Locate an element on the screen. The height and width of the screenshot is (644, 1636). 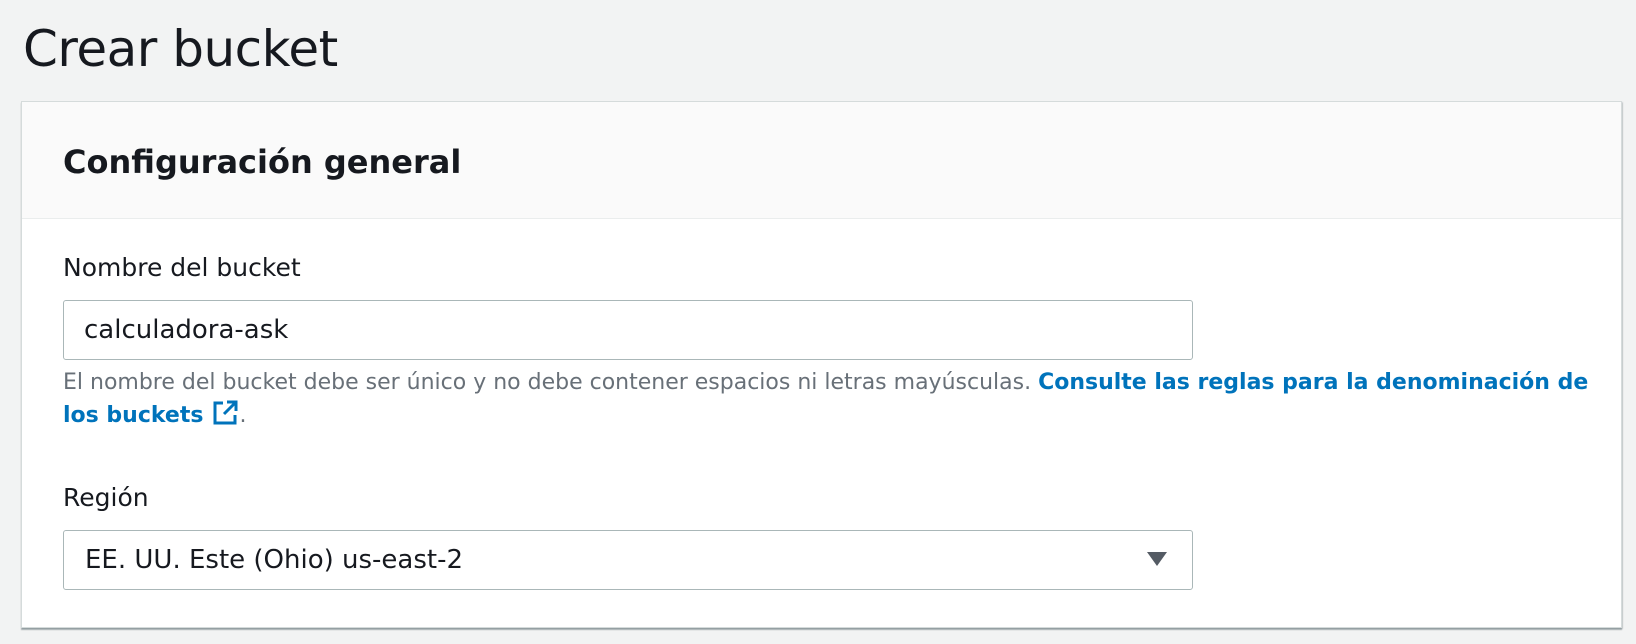
bucket-name-input is located at coordinates (628, 330).